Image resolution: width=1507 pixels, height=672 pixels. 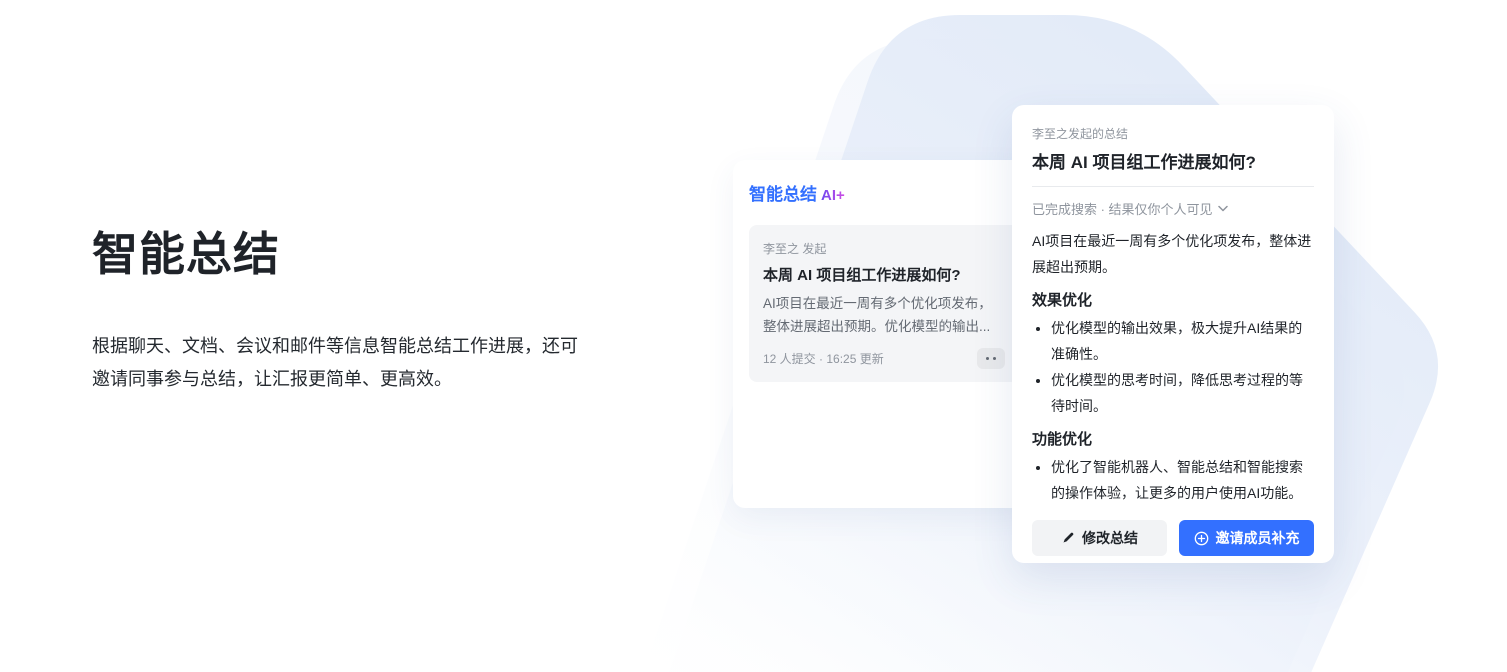 I want to click on page-title: 智能总结, so click(x=186, y=254).